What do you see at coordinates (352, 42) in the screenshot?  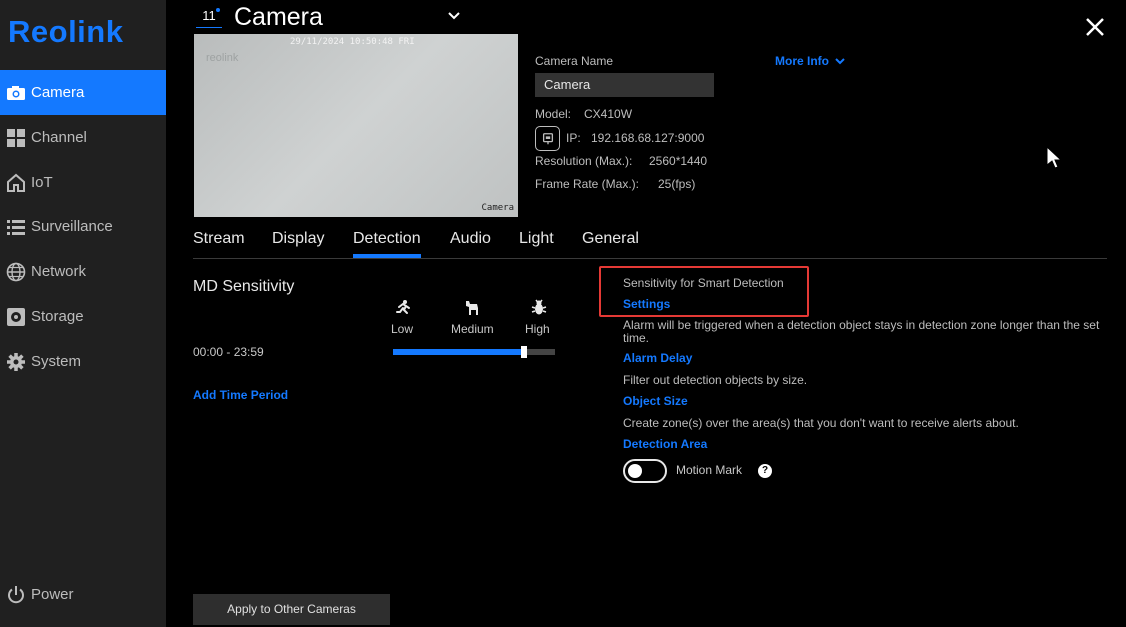 I see `preview-timestamp: 29/11/2024 10:50:48 FRI` at bounding box center [352, 42].